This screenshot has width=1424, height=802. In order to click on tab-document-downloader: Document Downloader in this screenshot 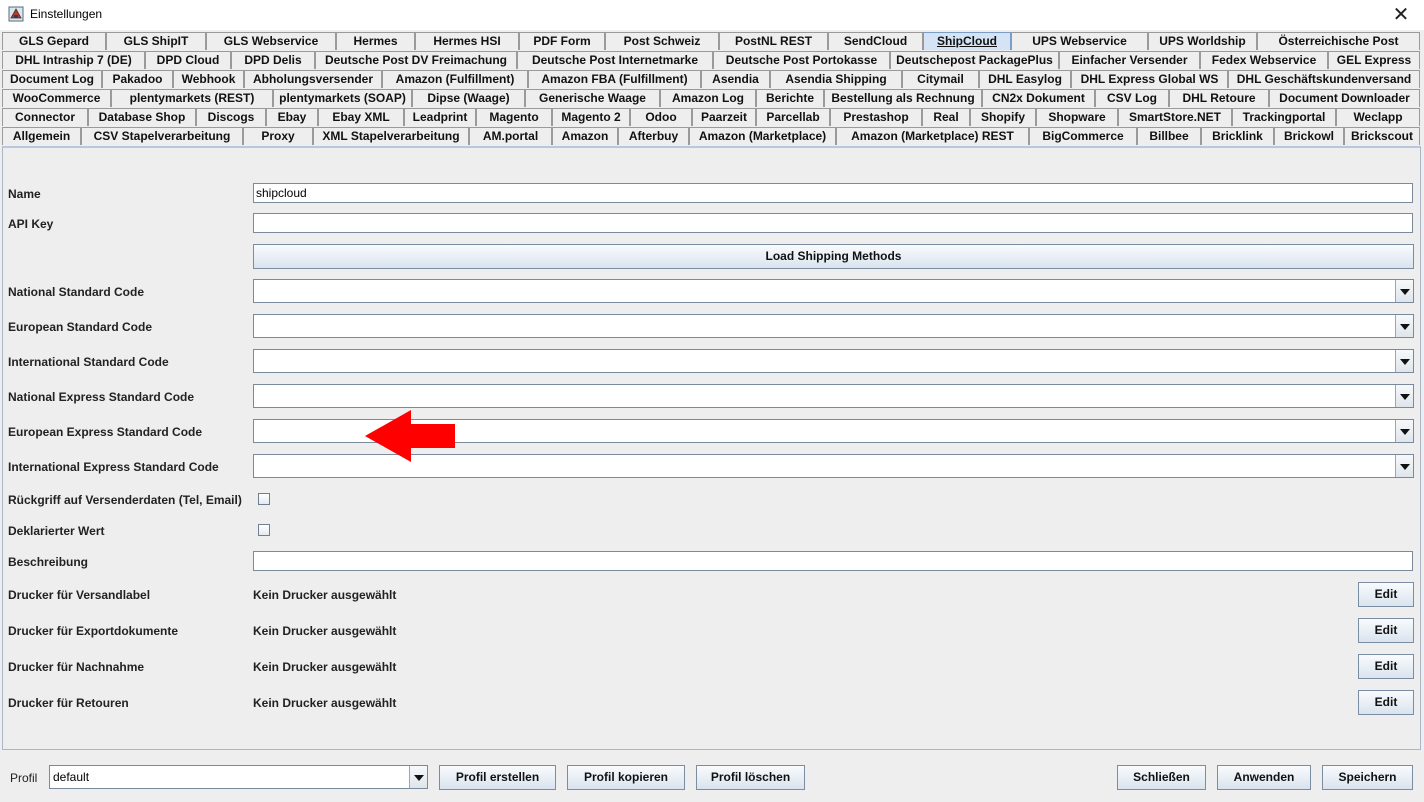, I will do `click(1344, 98)`.